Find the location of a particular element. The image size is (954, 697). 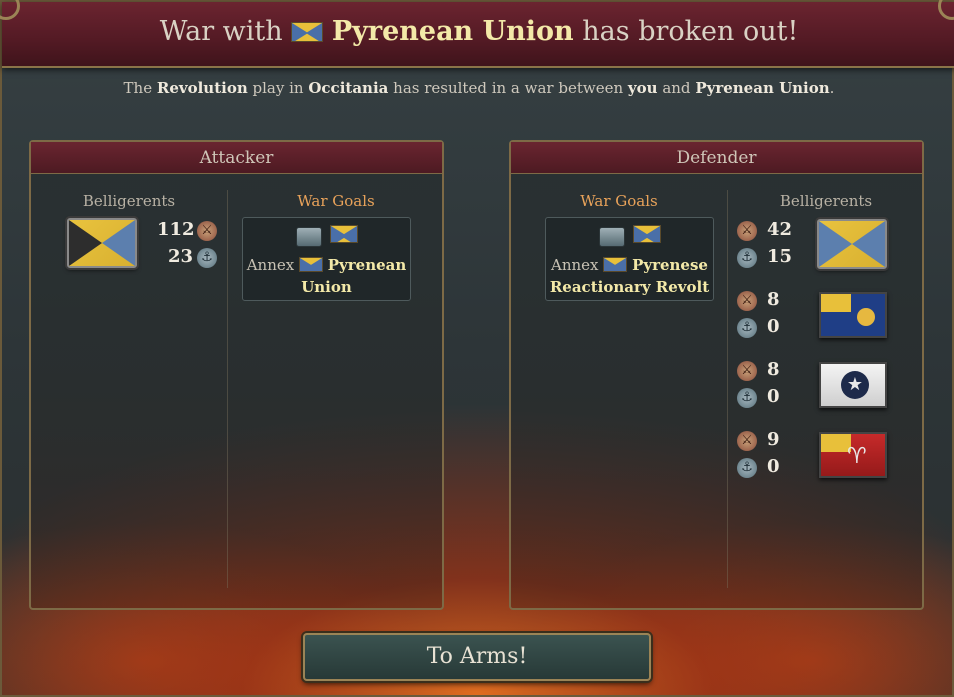

window-header: War with Pyrenean Union has broken out! is located at coordinates (477, 34).